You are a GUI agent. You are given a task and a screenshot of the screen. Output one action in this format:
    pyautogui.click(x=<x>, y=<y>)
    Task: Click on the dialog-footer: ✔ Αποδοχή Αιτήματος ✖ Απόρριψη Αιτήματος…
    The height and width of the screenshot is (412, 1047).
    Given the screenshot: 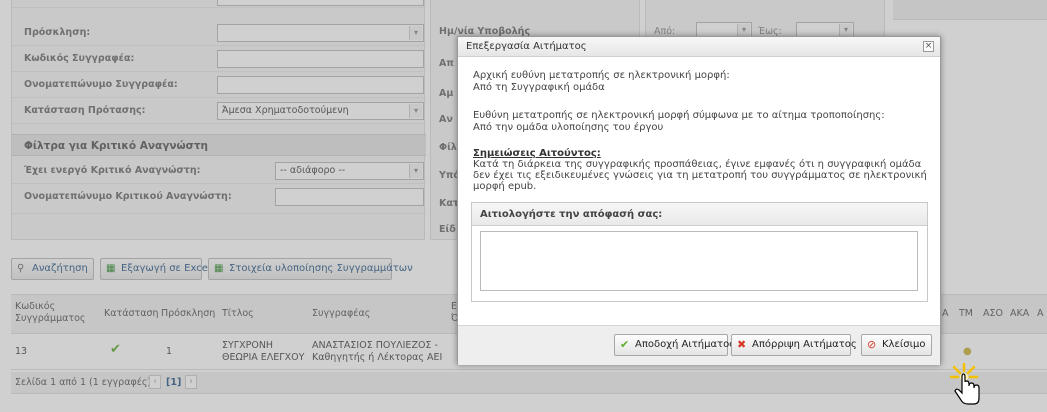 What is the action you would take?
    pyautogui.click(x=699, y=345)
    